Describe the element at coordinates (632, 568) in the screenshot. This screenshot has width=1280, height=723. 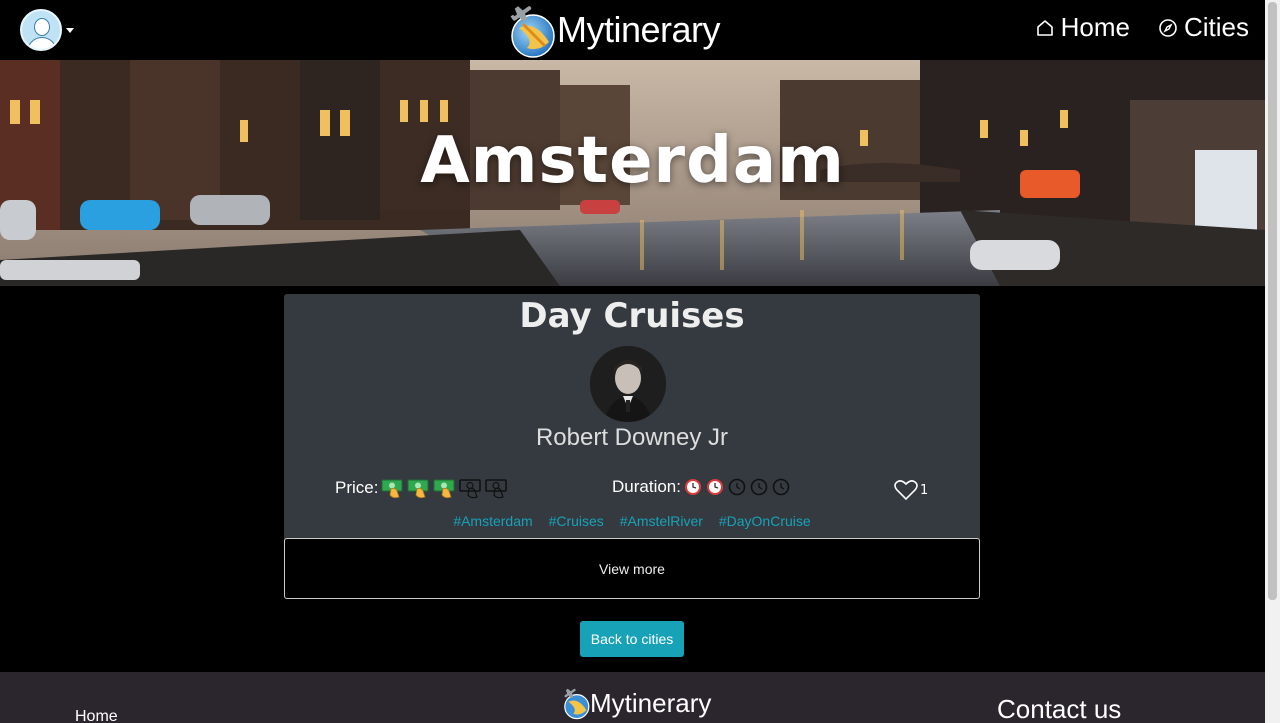
I see `view-more-button: View more` at that location.